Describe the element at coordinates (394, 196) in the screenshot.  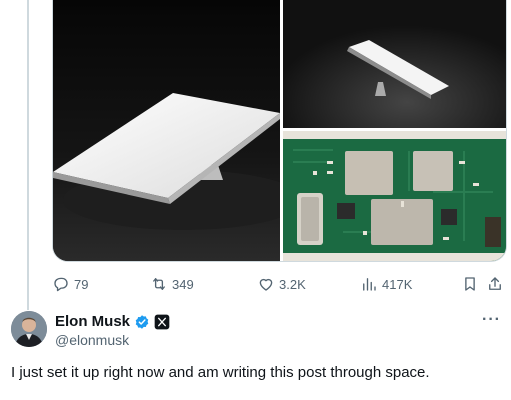
I see `media-image-circuit-board` at that location.